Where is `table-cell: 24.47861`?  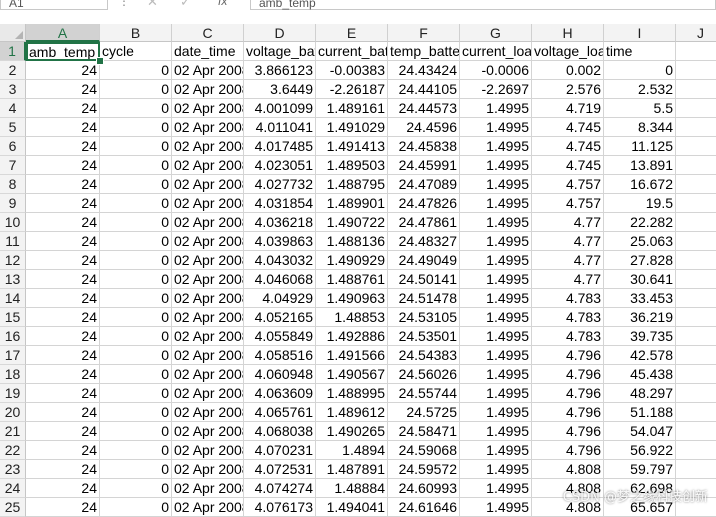
table-cell: 24.47861 is located at coordinates (424, 222).